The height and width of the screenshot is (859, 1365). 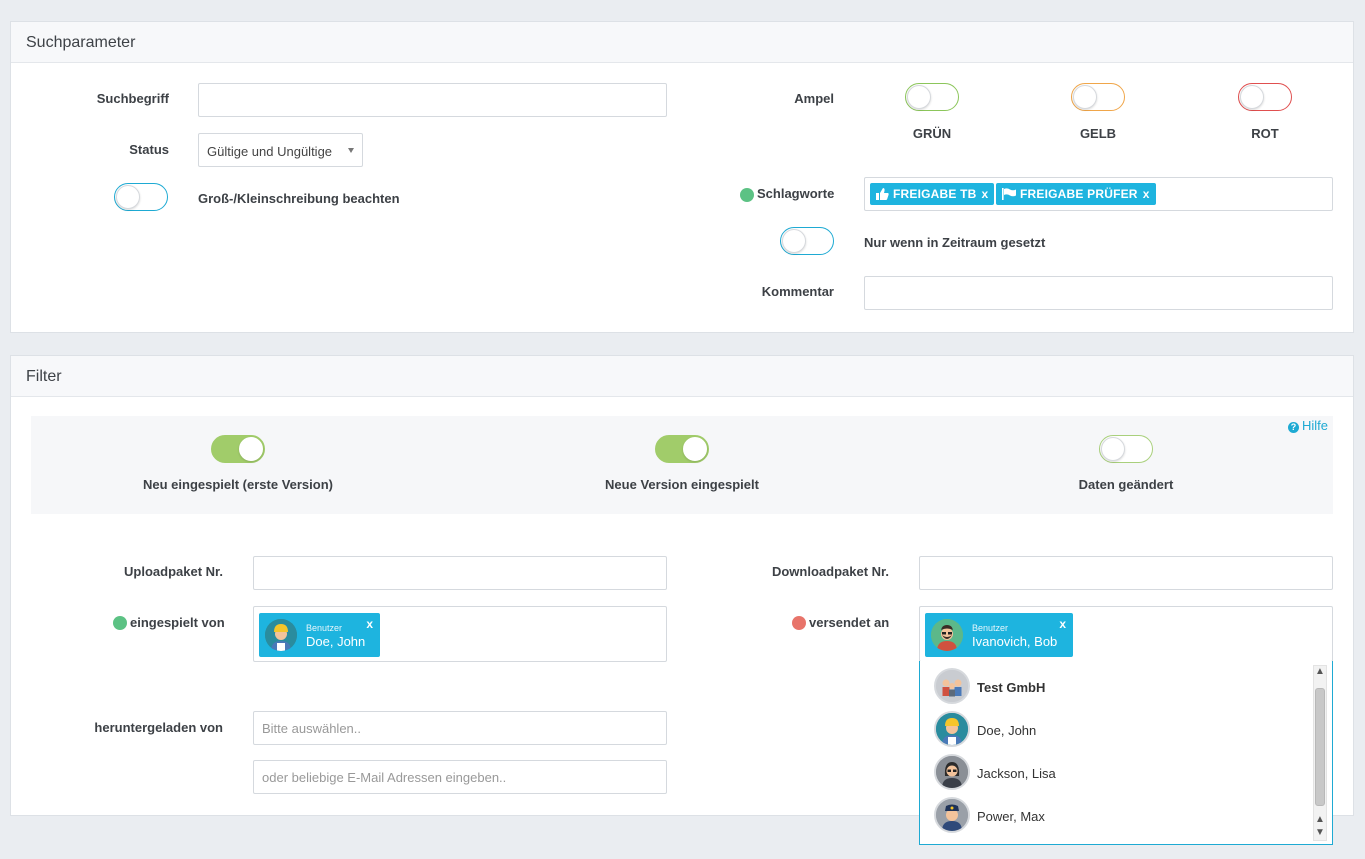 I want to click on user-name: Ivanovich, Bob, so click(x=1015, y=641).